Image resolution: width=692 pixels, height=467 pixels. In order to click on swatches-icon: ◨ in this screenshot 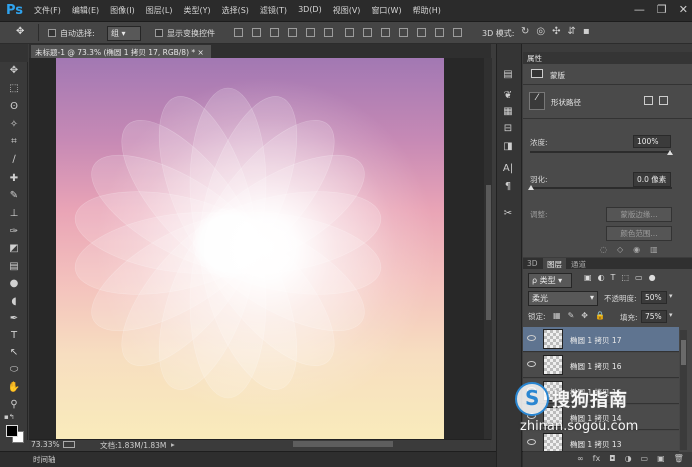, I will do `click(508, 147)`.